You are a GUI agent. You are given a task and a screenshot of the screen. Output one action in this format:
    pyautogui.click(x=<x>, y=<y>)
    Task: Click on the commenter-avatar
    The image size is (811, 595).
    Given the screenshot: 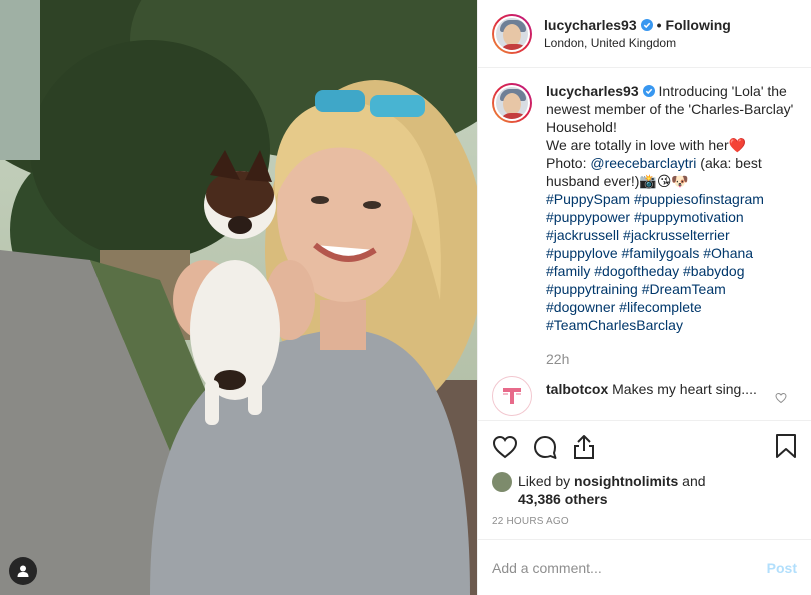 What is the action you would take?
    pyautogui.click(x=512, y=396)
    